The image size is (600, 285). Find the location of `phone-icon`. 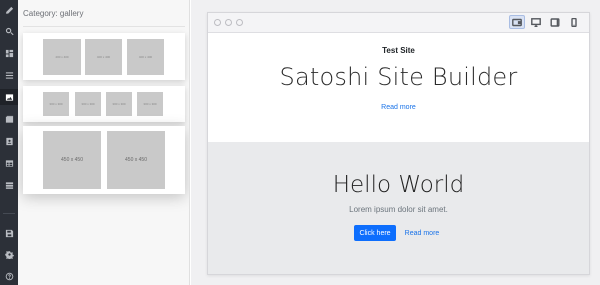

phone-icon is located at coordinates (574, 22).